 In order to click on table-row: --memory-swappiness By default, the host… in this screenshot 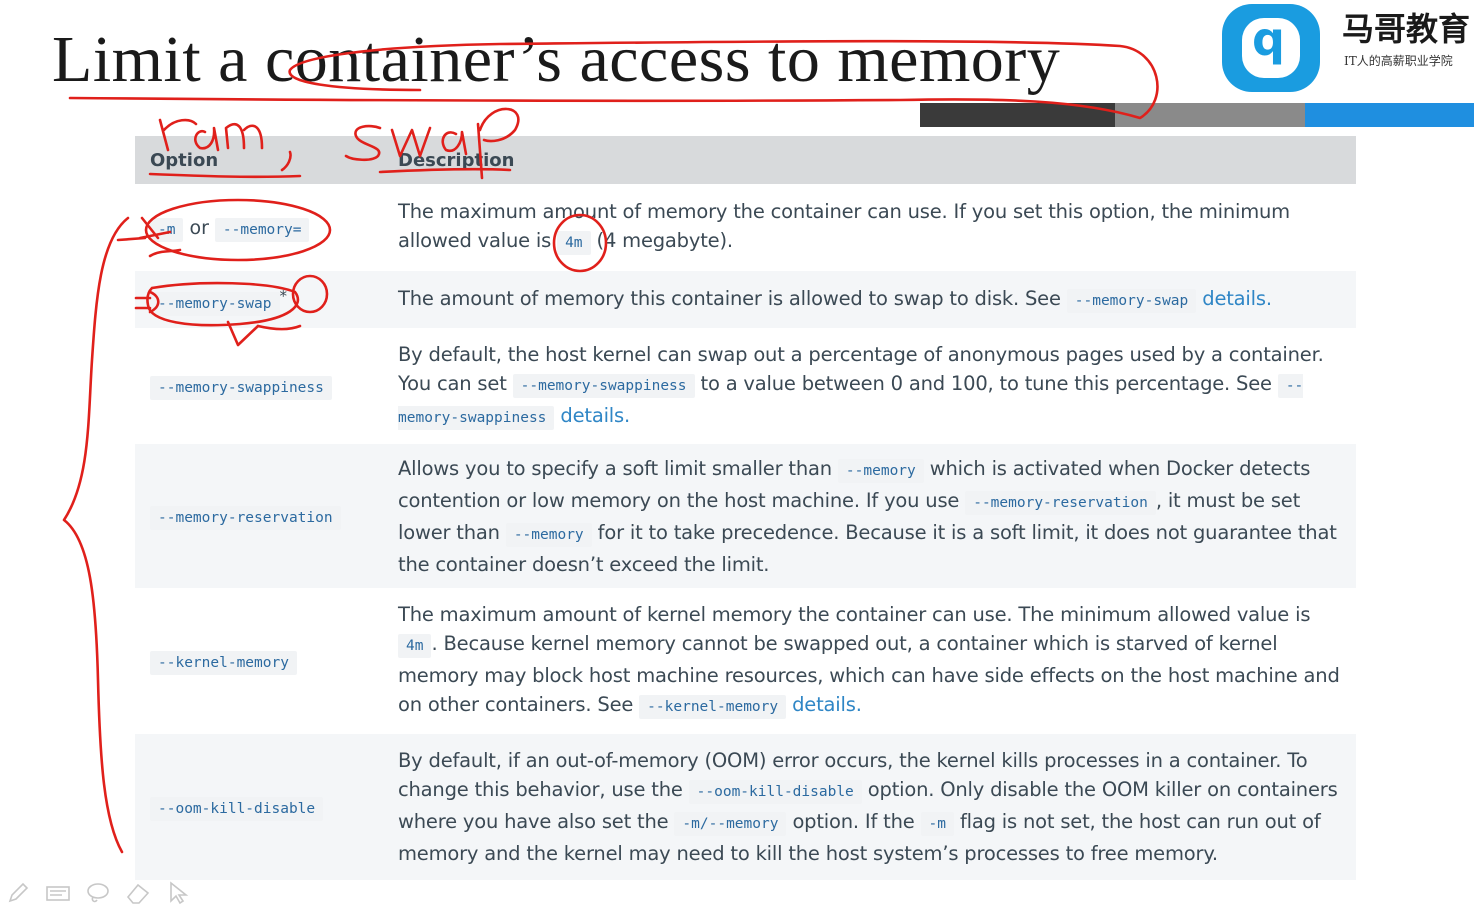, I will do `click(745, 386)`.